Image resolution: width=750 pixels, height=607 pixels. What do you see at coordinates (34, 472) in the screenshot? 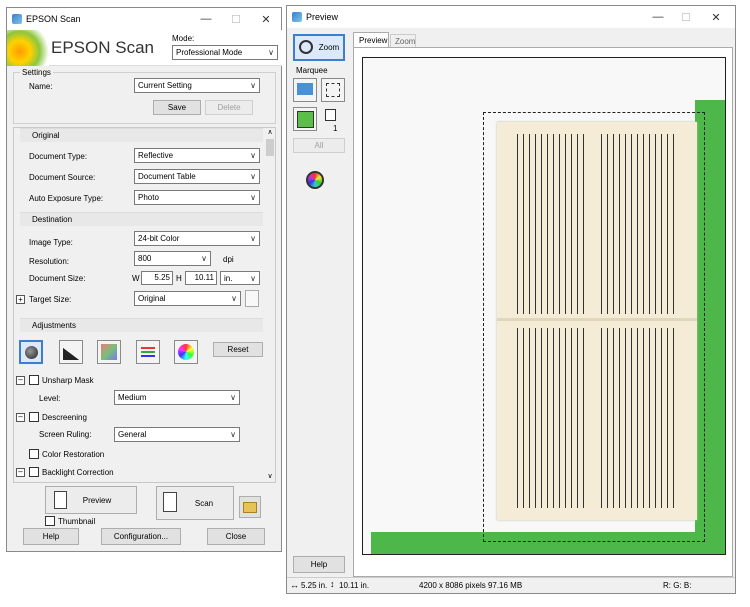
I see `backlight-correction-checkbox` at bounding box center [34, 472].